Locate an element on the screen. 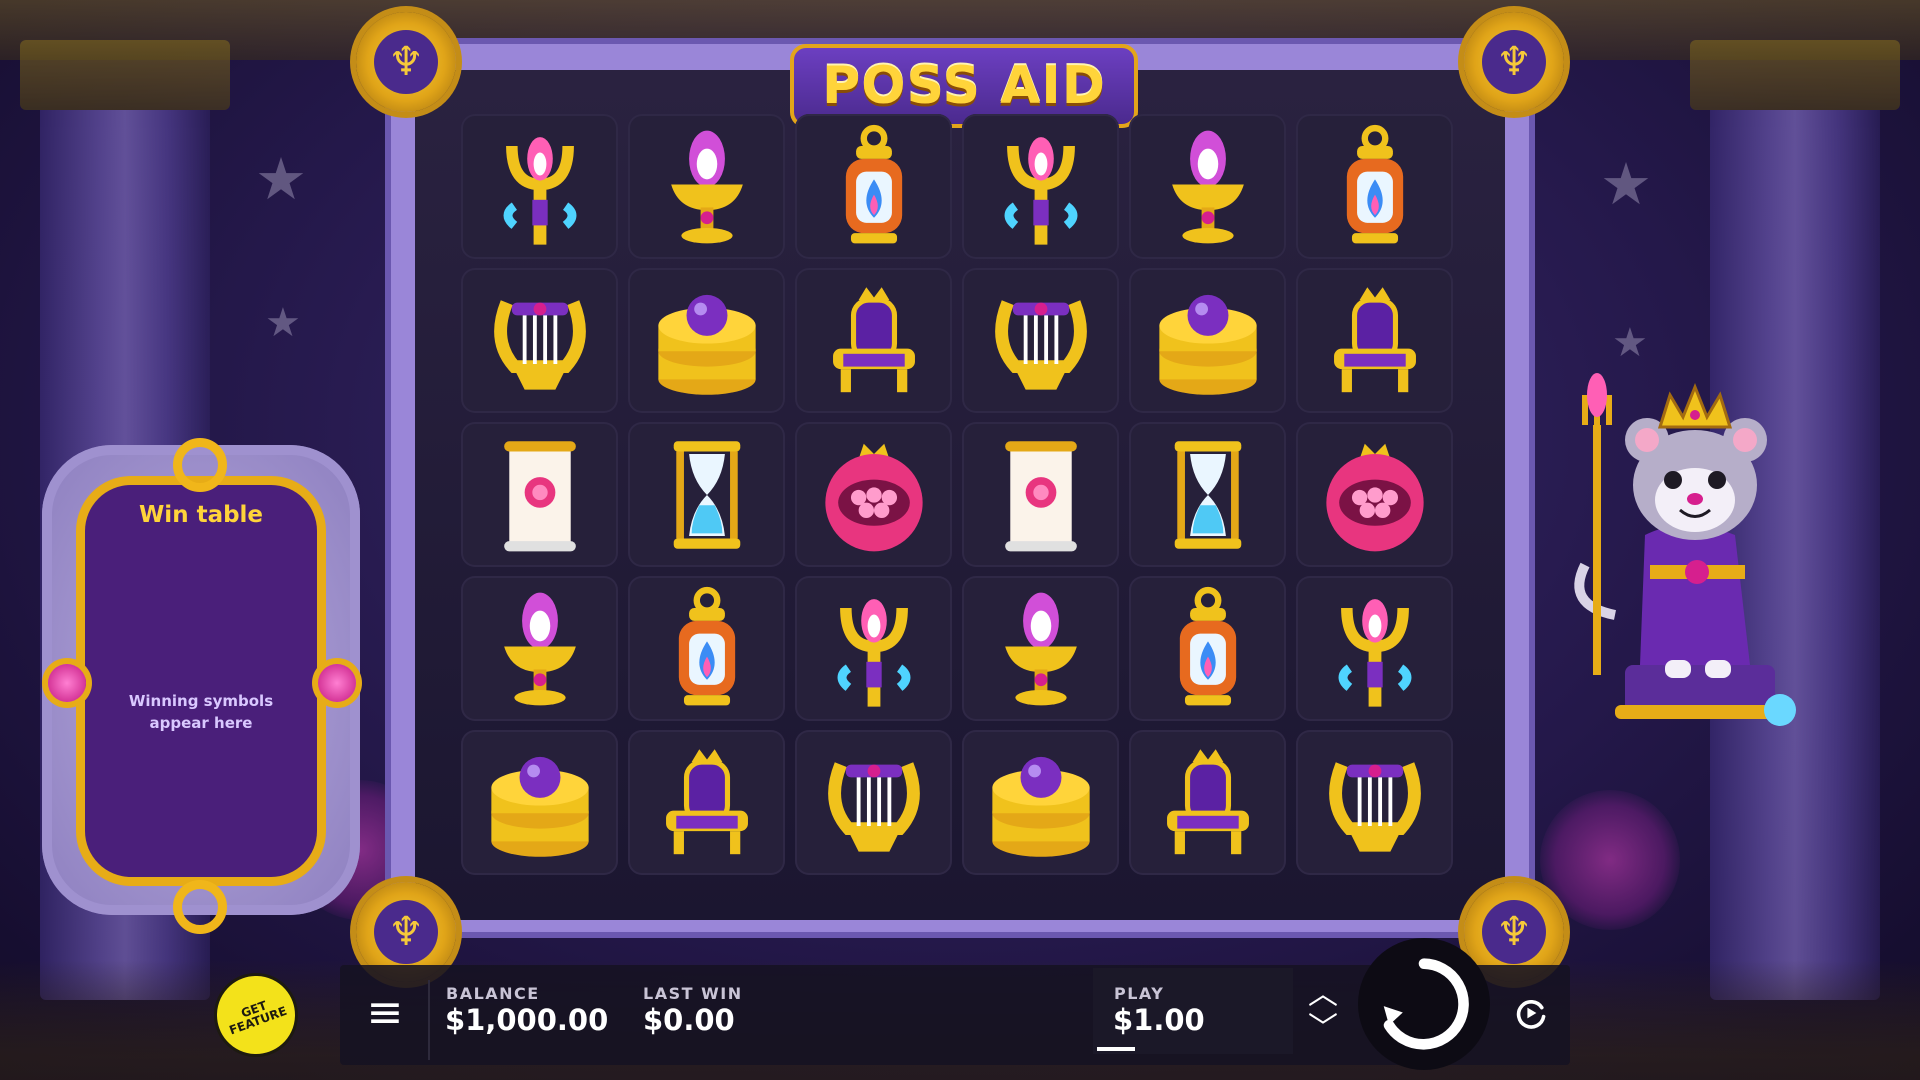 This screenshot has height=1080, width=1920. chevron-up-icon: ︿ is located at coordinates (1323, 995).